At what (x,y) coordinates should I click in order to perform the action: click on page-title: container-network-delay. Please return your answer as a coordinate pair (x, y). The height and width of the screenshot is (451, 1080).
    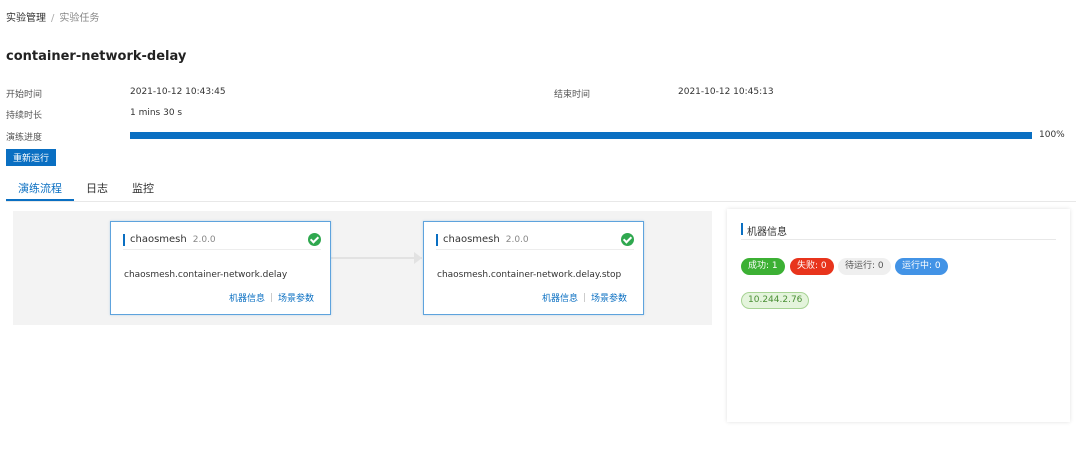
    Looking at the image, I should click on (96, 56).